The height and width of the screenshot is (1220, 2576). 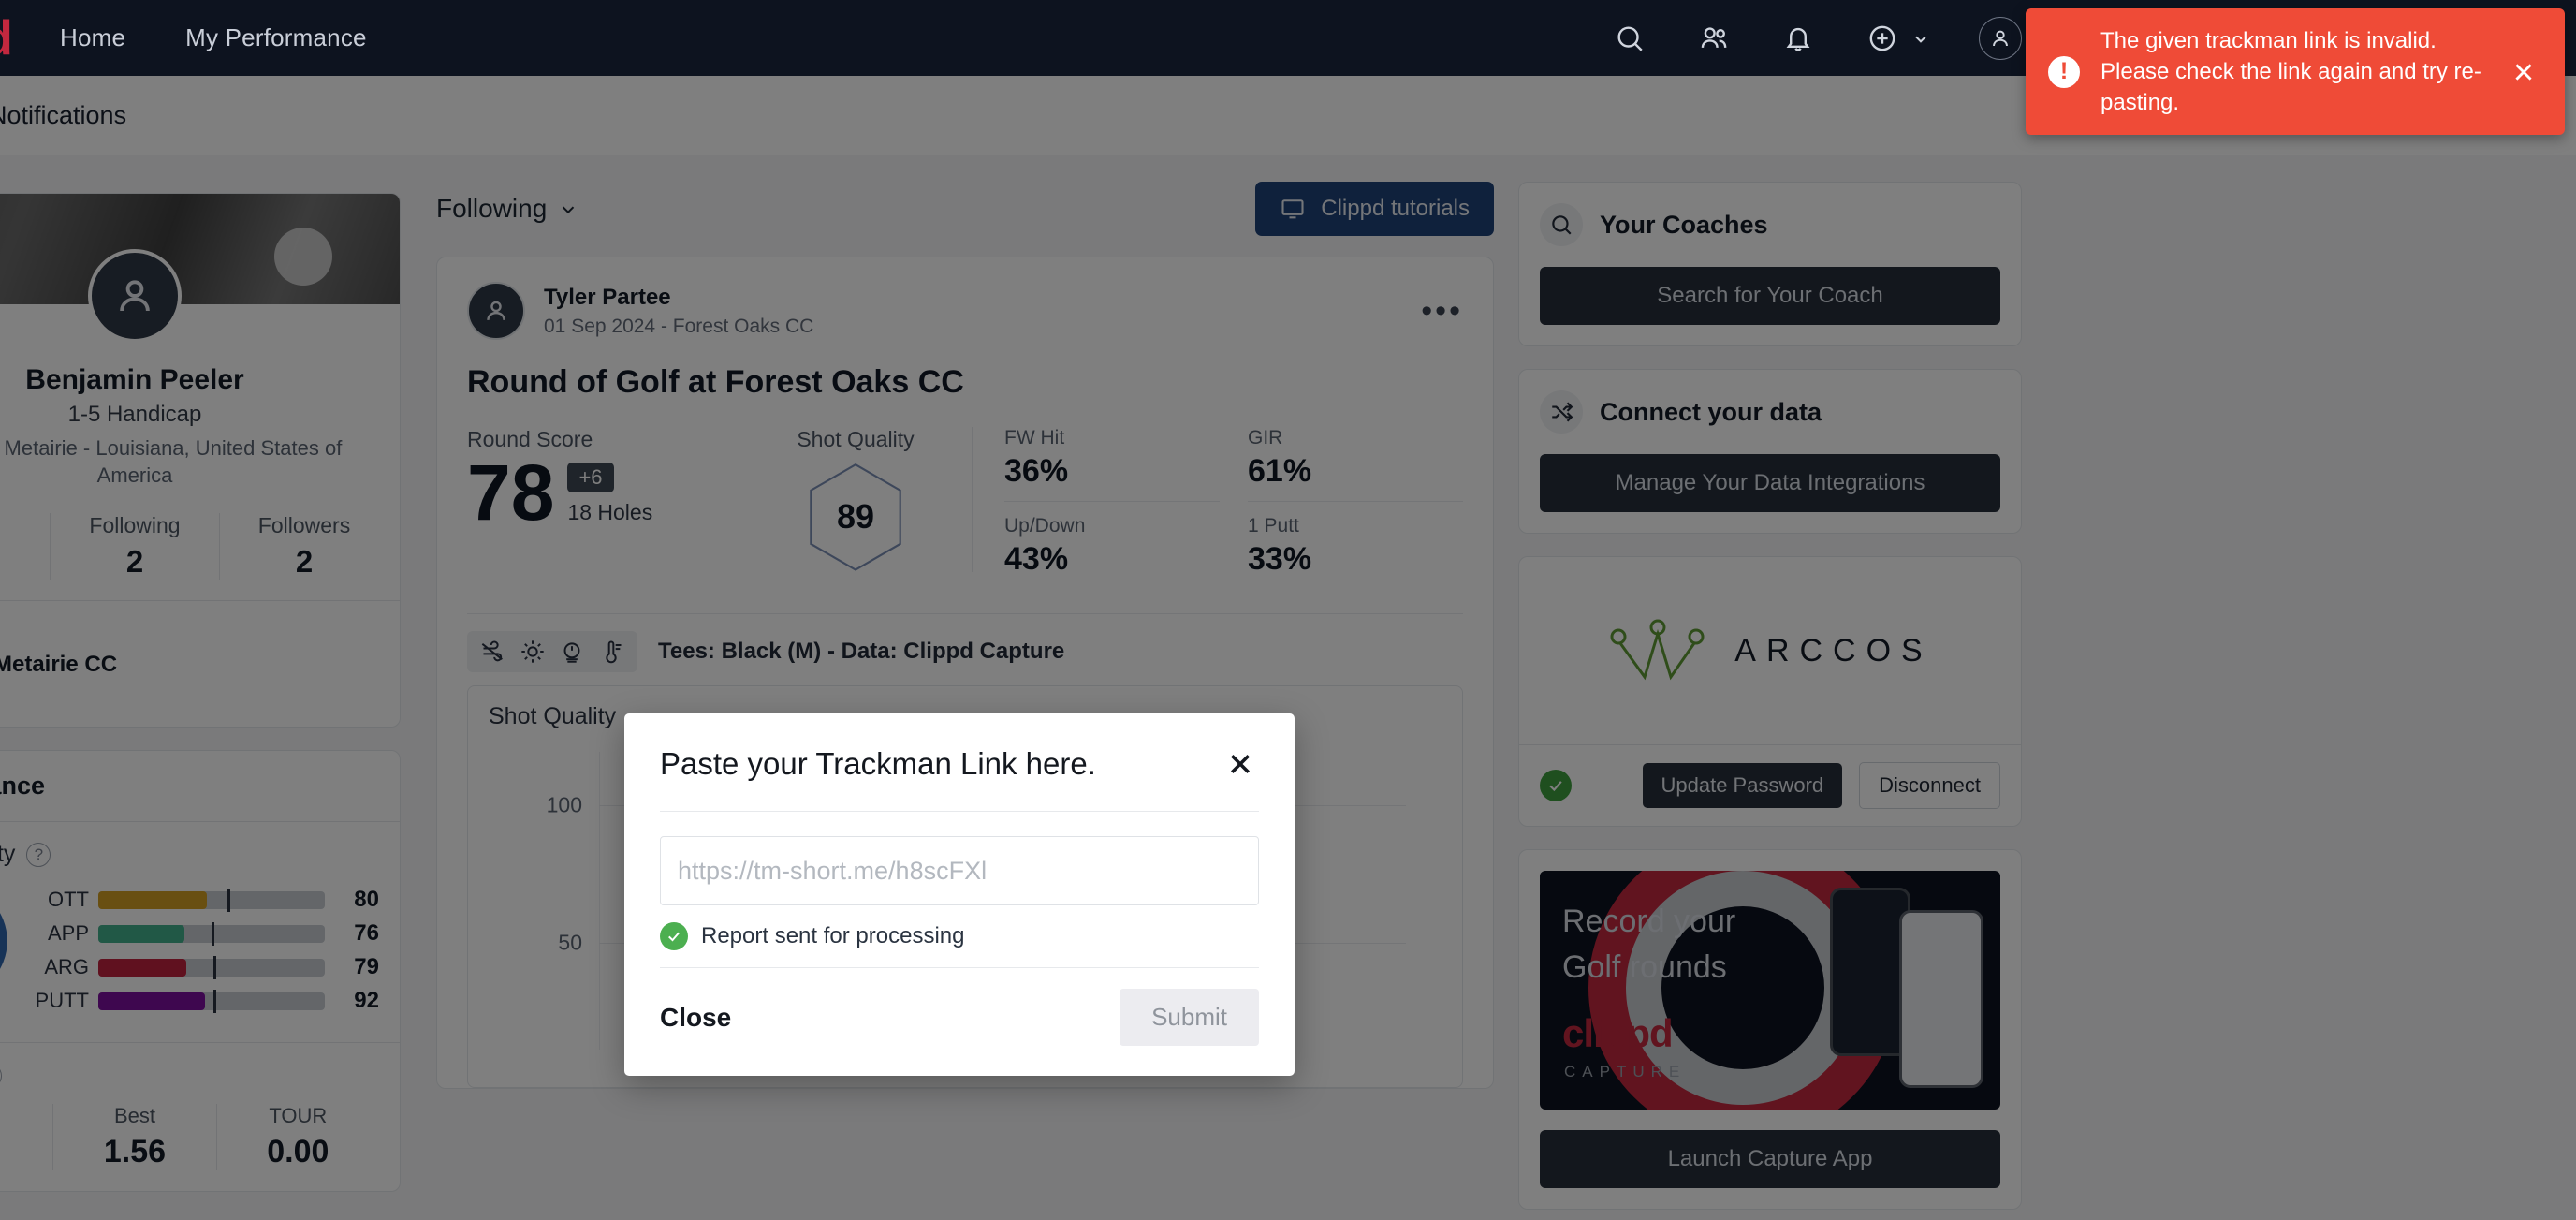 What do you see at coordinates (276, 37) in the screenshot?
I see `nav-item-my-performance: My Performance` at bounding box center [276, 37].